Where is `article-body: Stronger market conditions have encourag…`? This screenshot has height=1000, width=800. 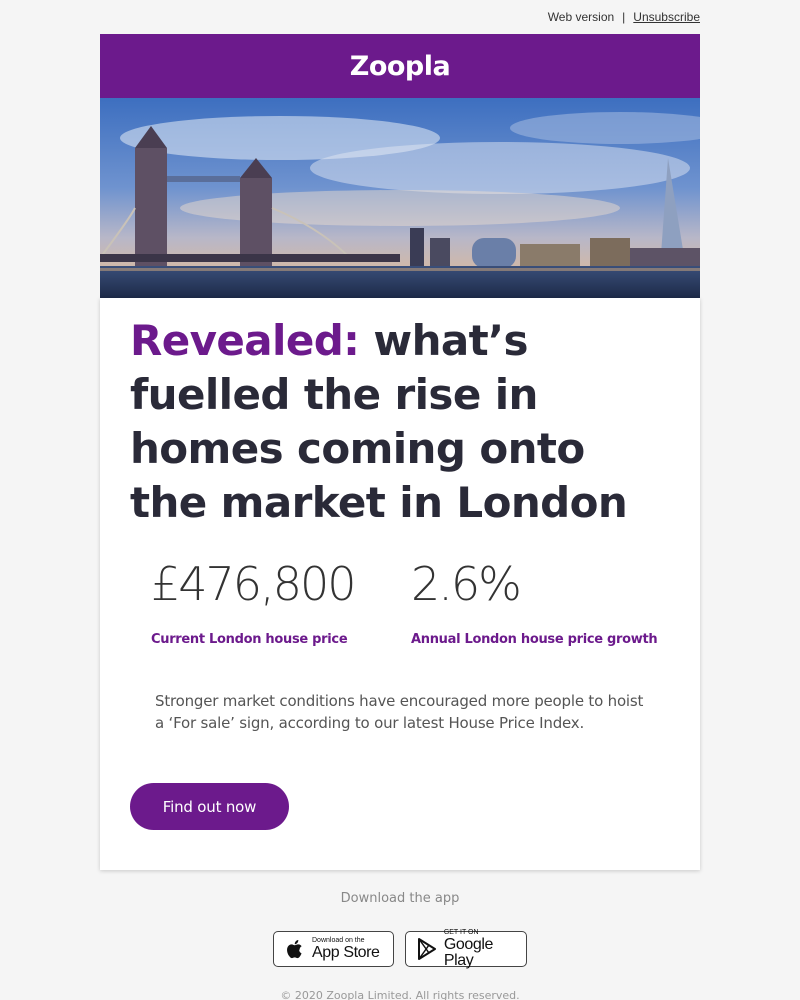 article-body: Stronger market conditions have encourag… is located at coordinates (399, 712).